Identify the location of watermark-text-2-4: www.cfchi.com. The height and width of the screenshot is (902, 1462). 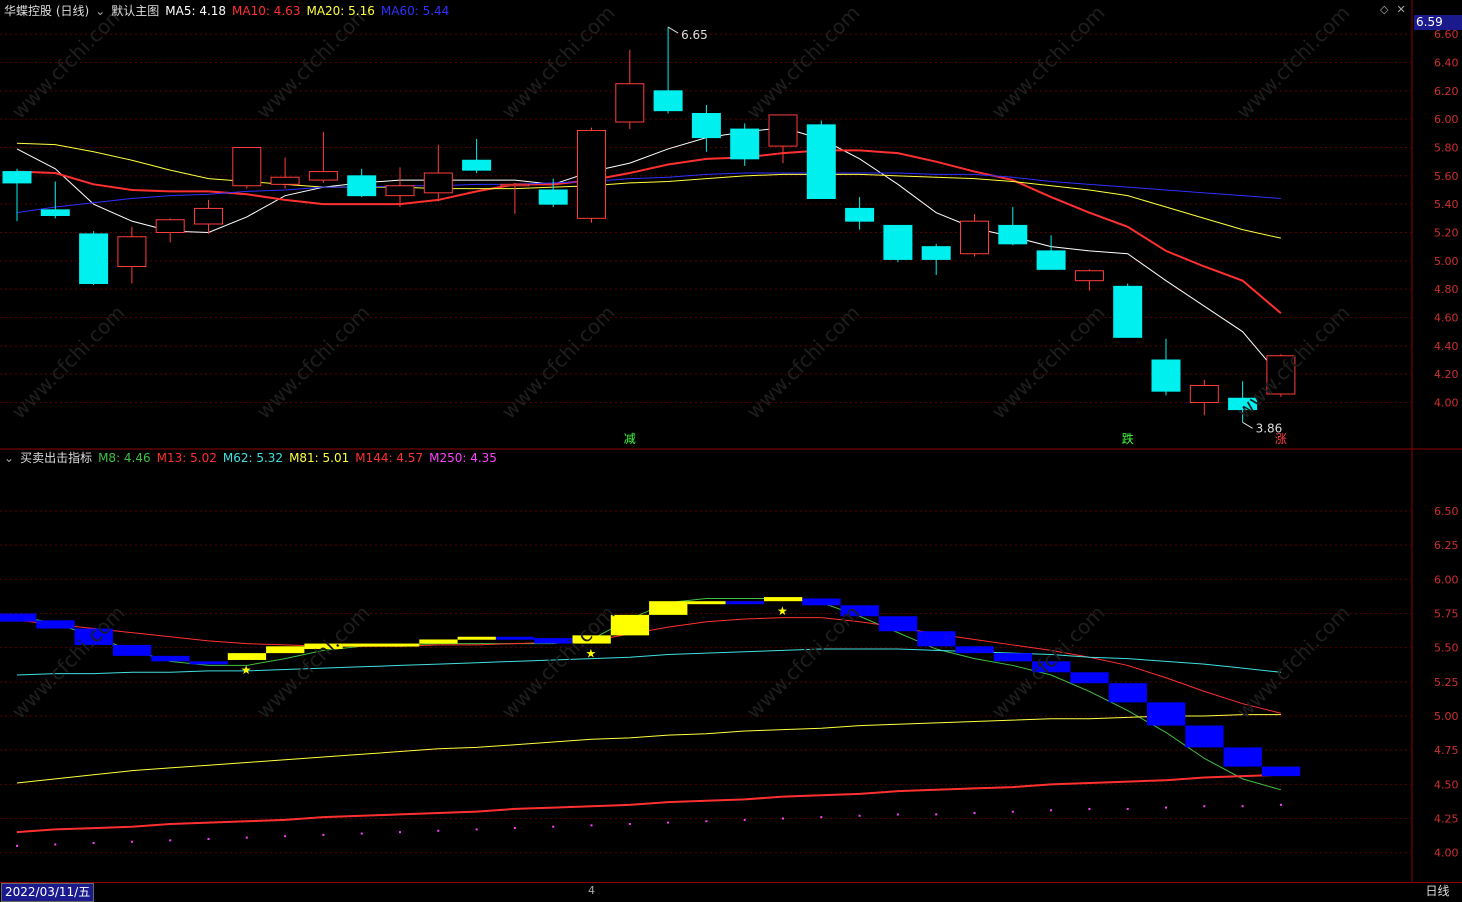
(1048, 662).